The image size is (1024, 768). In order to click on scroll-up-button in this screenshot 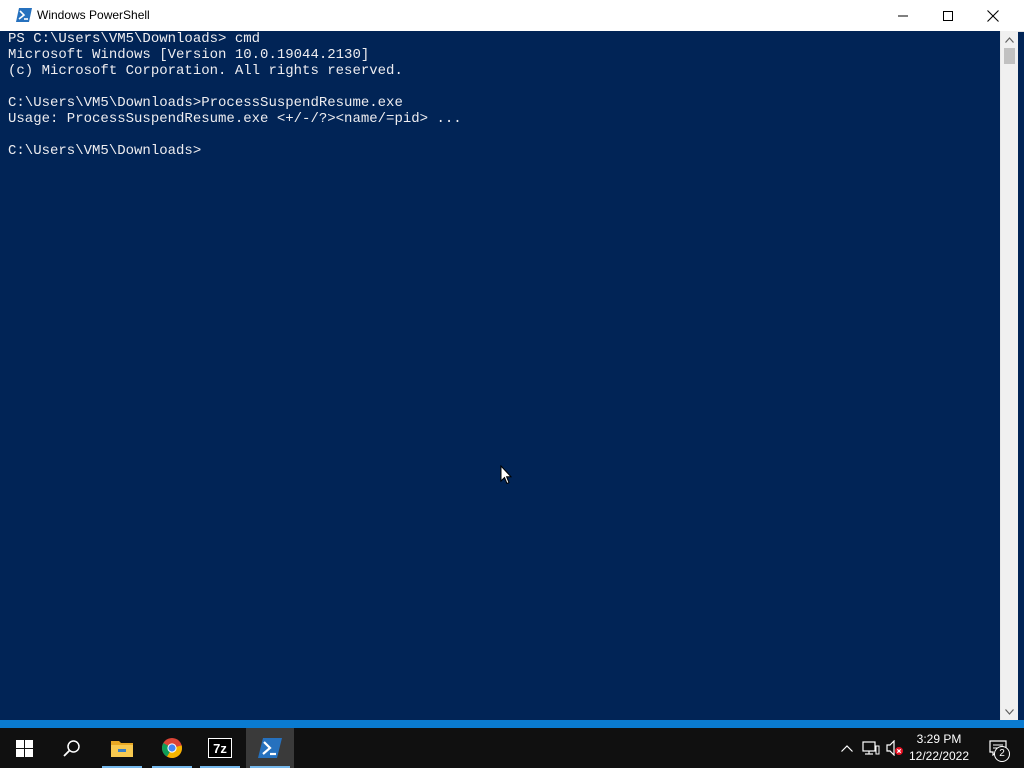, I will do `click(1009, 39)`.